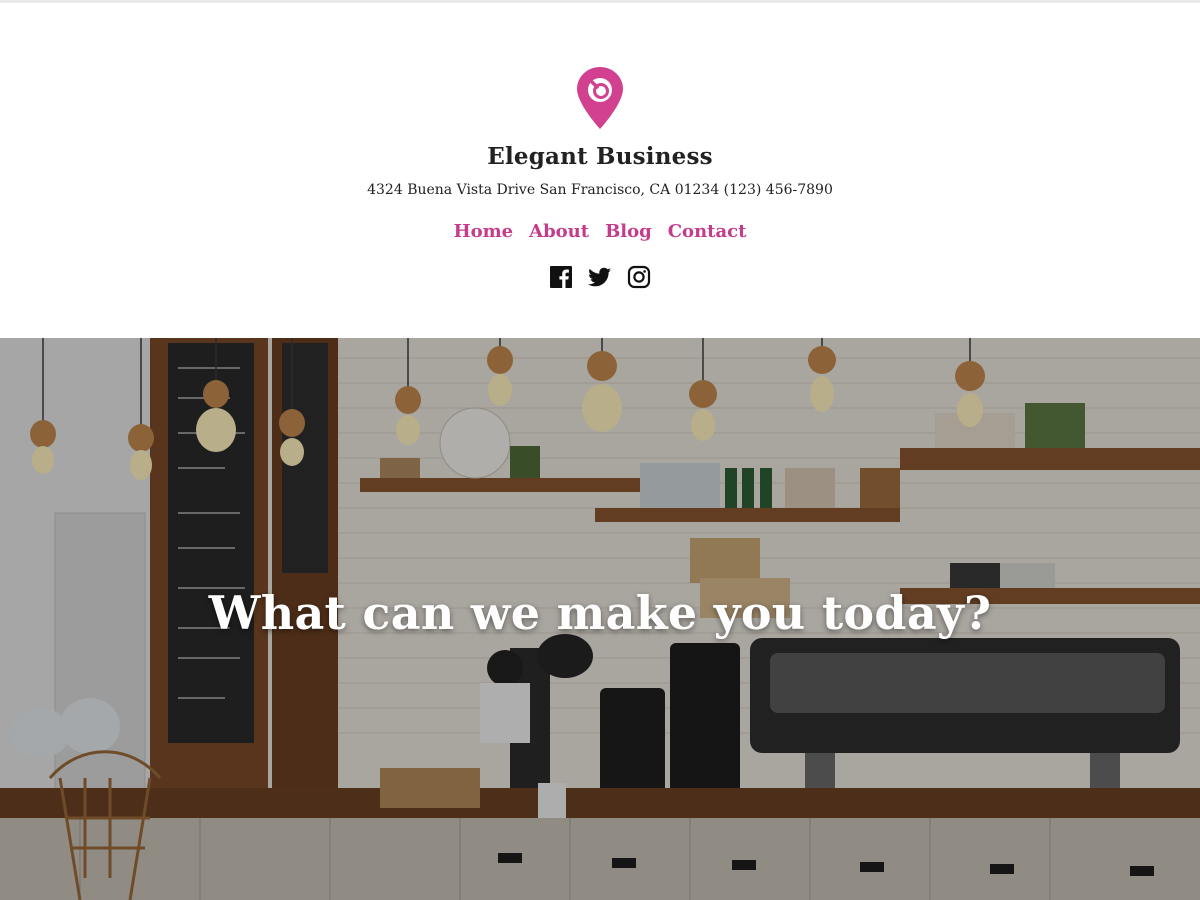  I want to click on facebook-icon, so click(561, 277).